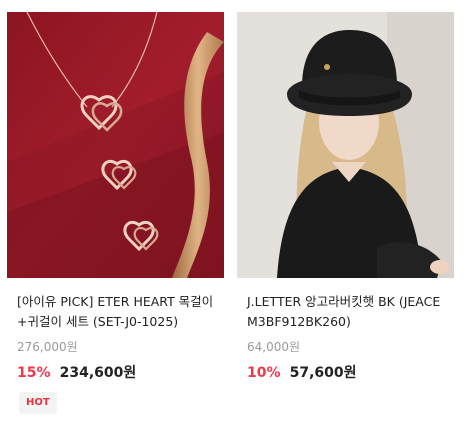 This screenshot has height=430, width=466. What do you see at coordinates (38, 403) in the screenshot?
I see `hot-badge: HOT` at bounding box center [38, 403].